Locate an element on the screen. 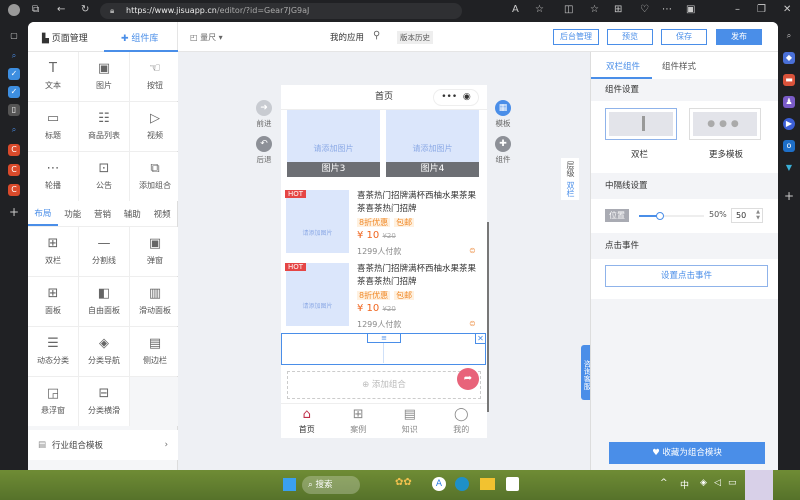 The height and width of the screenshot is (500, 800). wifi-icon: ◈ is located at coordinates (703, 483).